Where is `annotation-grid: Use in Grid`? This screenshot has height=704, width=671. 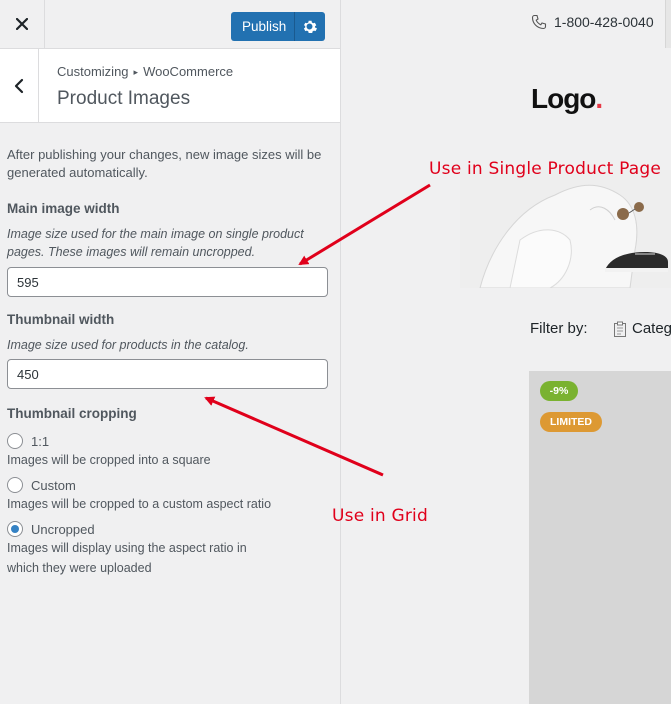 annotation-grid: Use in Grid is located at coordinates (380, 516).